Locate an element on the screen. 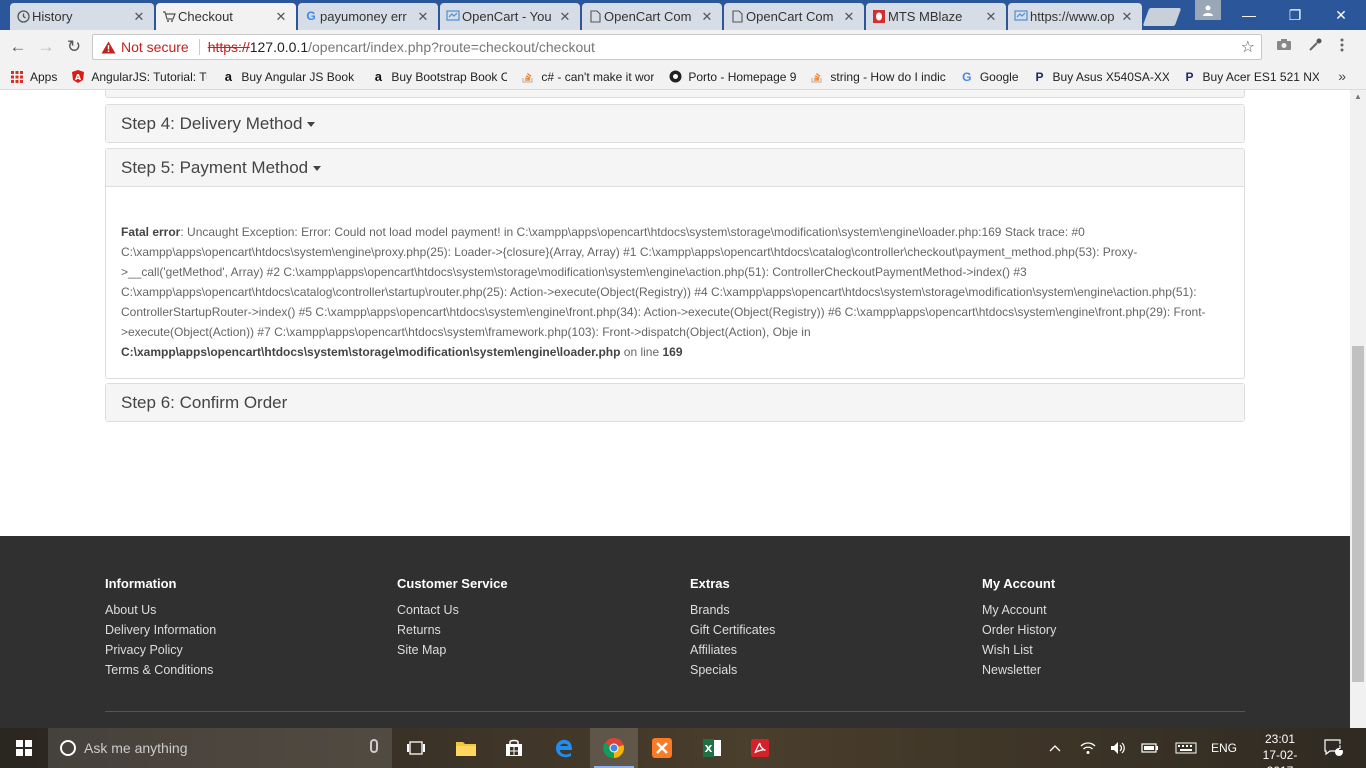 This screenshot has width=1366, height=768. bookmark-apps: Apps is located at coordinates (33, 77).